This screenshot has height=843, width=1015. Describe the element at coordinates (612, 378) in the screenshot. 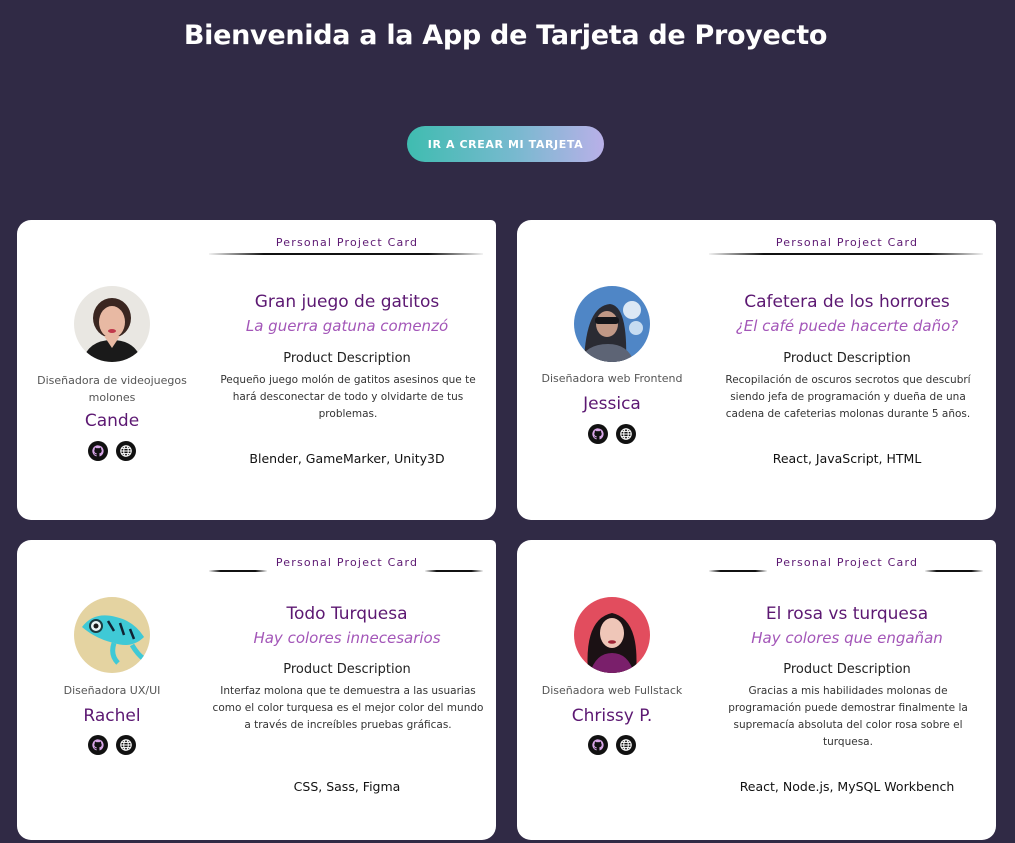

I see `author-job: Diseñadora web Frontend` at that location.